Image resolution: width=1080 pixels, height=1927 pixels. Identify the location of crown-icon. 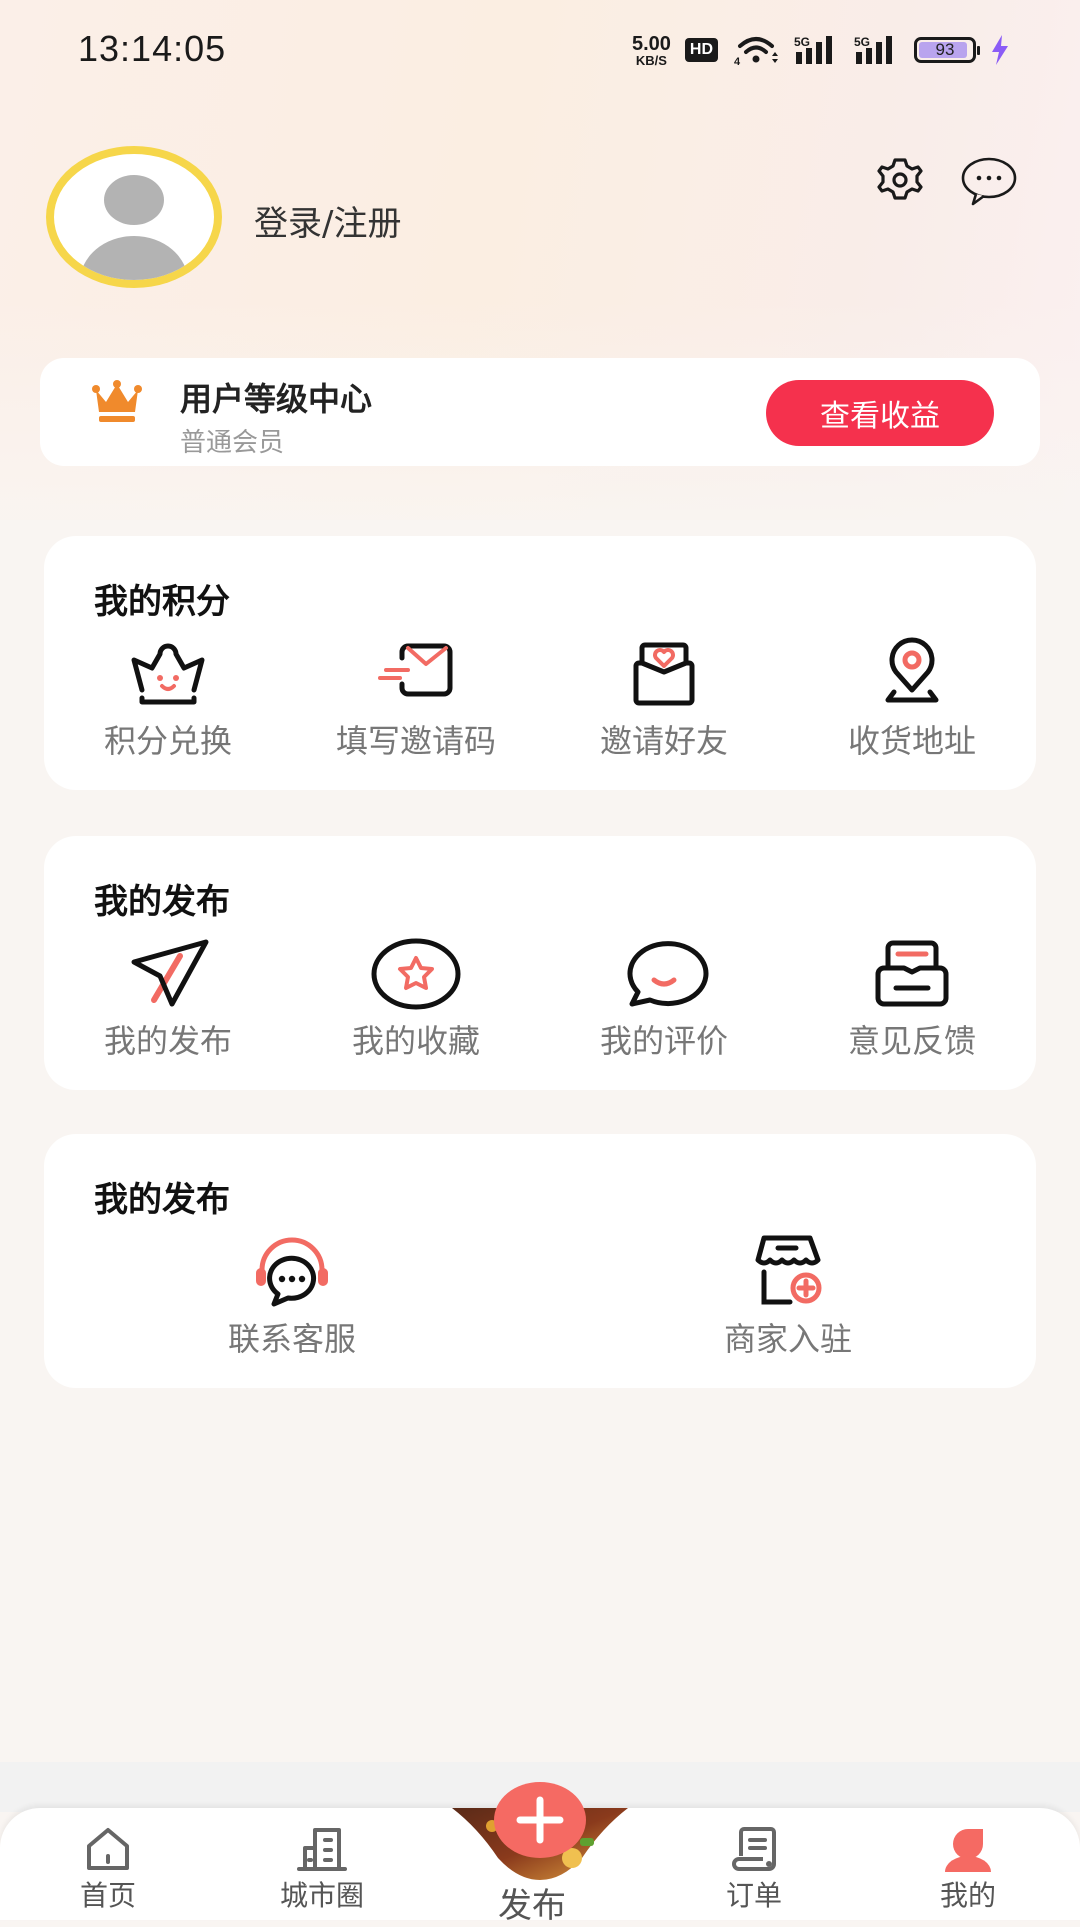
(117, 401).